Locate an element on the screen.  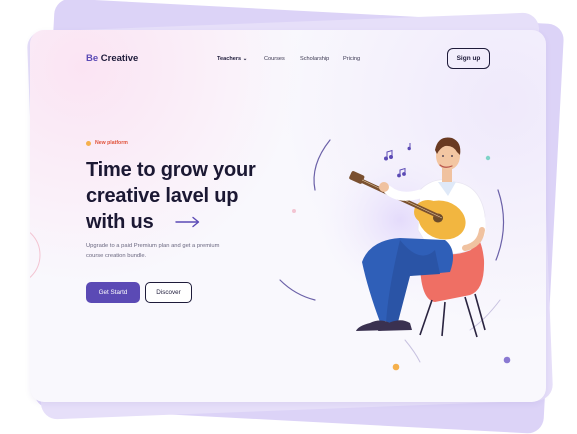
brand-prefix: Be is located at coordinates (92, 58).